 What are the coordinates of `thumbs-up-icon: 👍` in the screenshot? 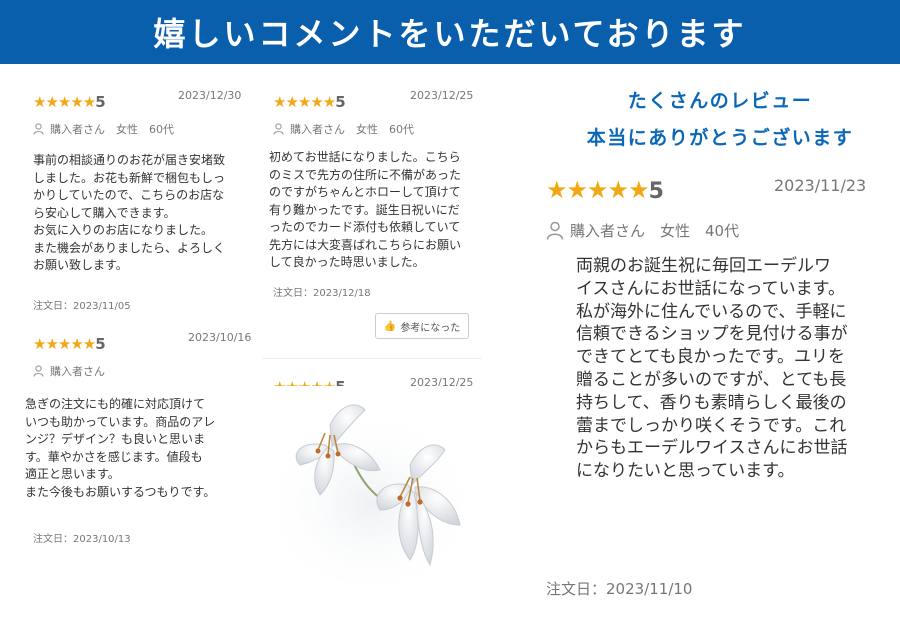 It's located at (390, 326).